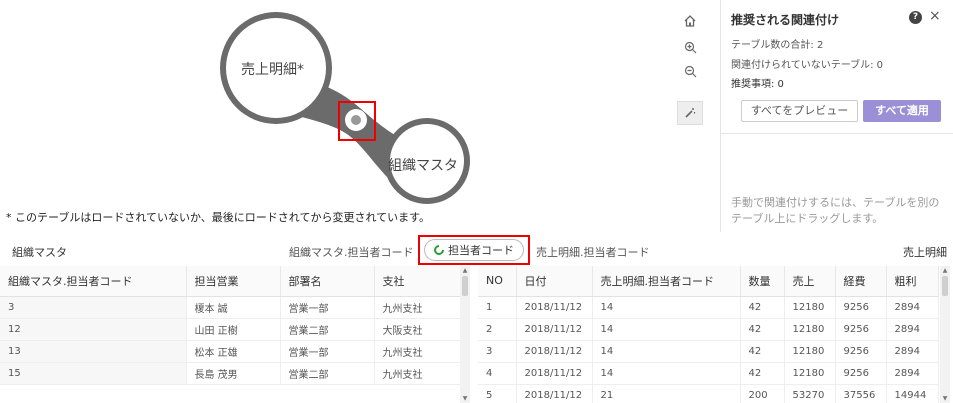  Describe the element at coordinates (762, 281) in the screenshot. I see `column-header: 数量` at that location.